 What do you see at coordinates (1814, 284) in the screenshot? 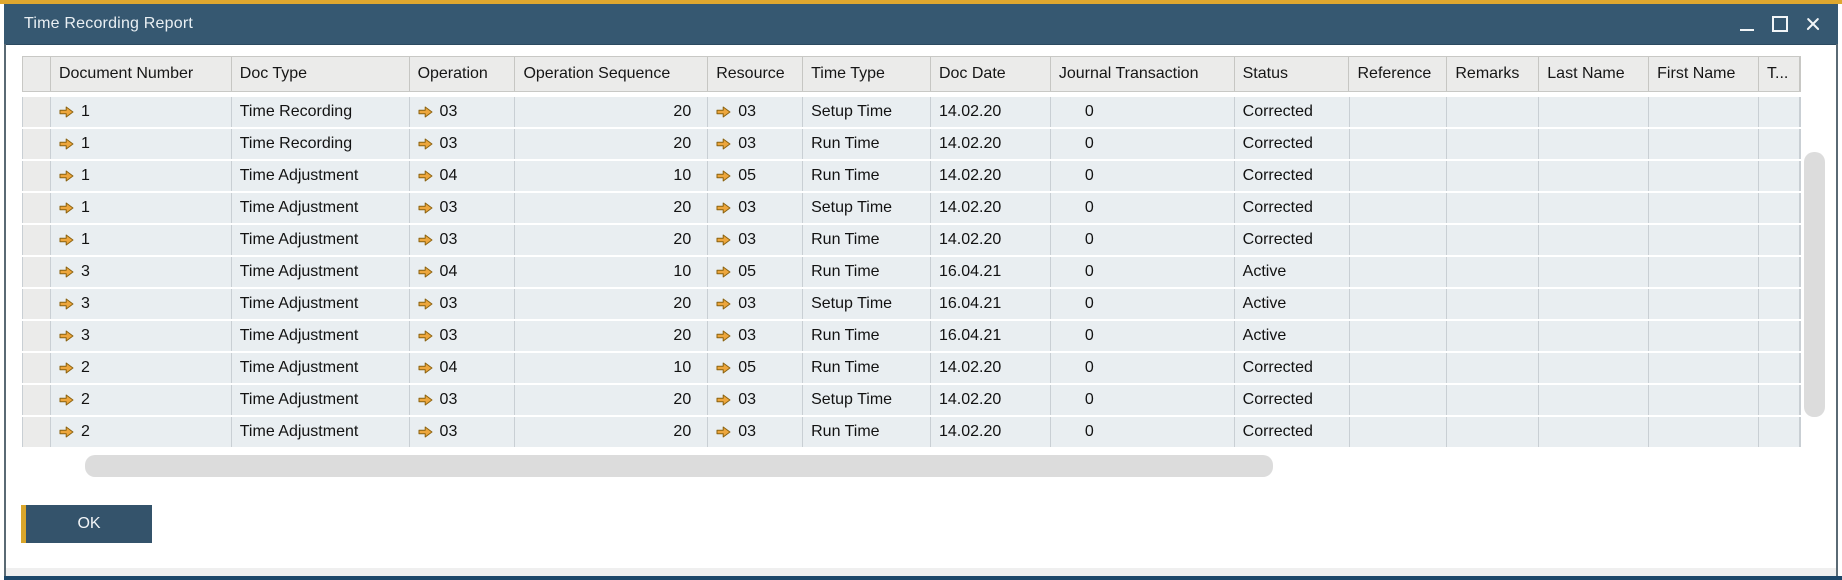
I see `vertical-scrollbar-thumb` at bounding box center [1814, 284].